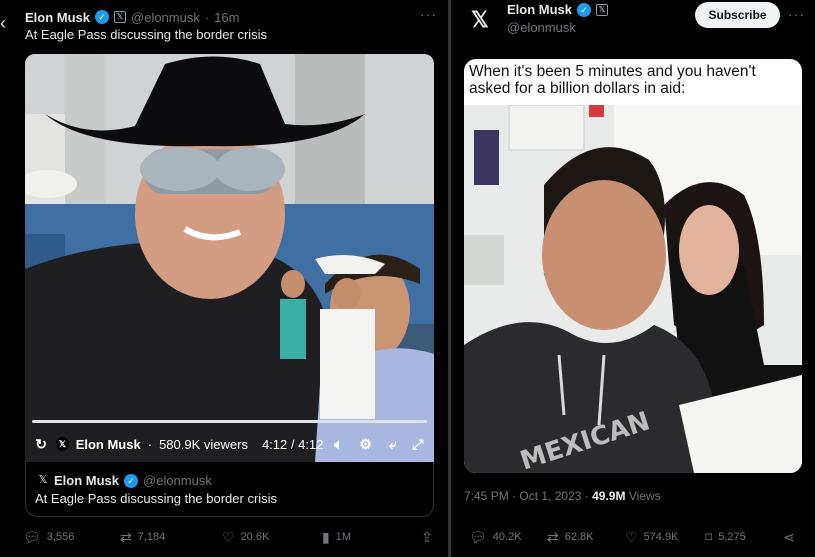 This screenshot has height=557, width=815. What do you see at coordinates (177, 480) in the screenshot?
I see `quoted-author-handle: @elonmusk` at bounding box center [177, 480].